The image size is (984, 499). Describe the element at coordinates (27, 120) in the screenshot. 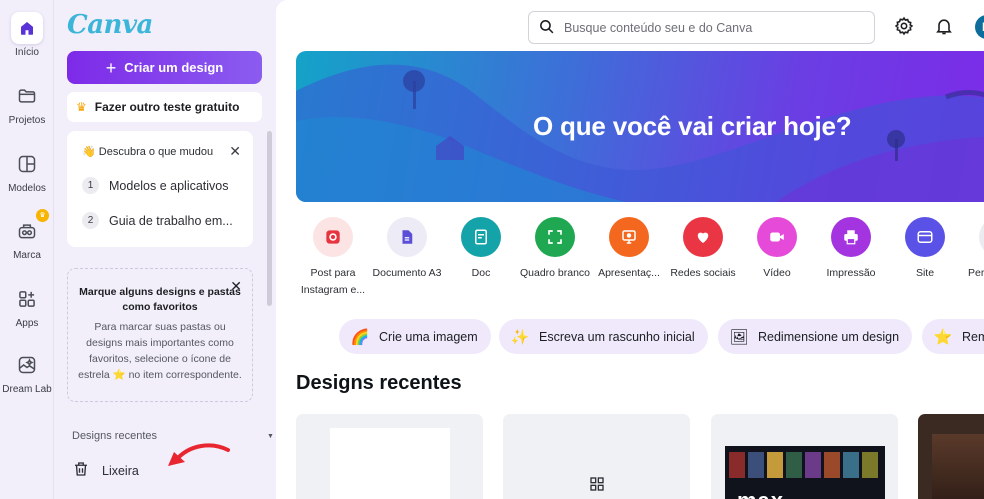

I see `rail-item-label: Projetos` at that location.